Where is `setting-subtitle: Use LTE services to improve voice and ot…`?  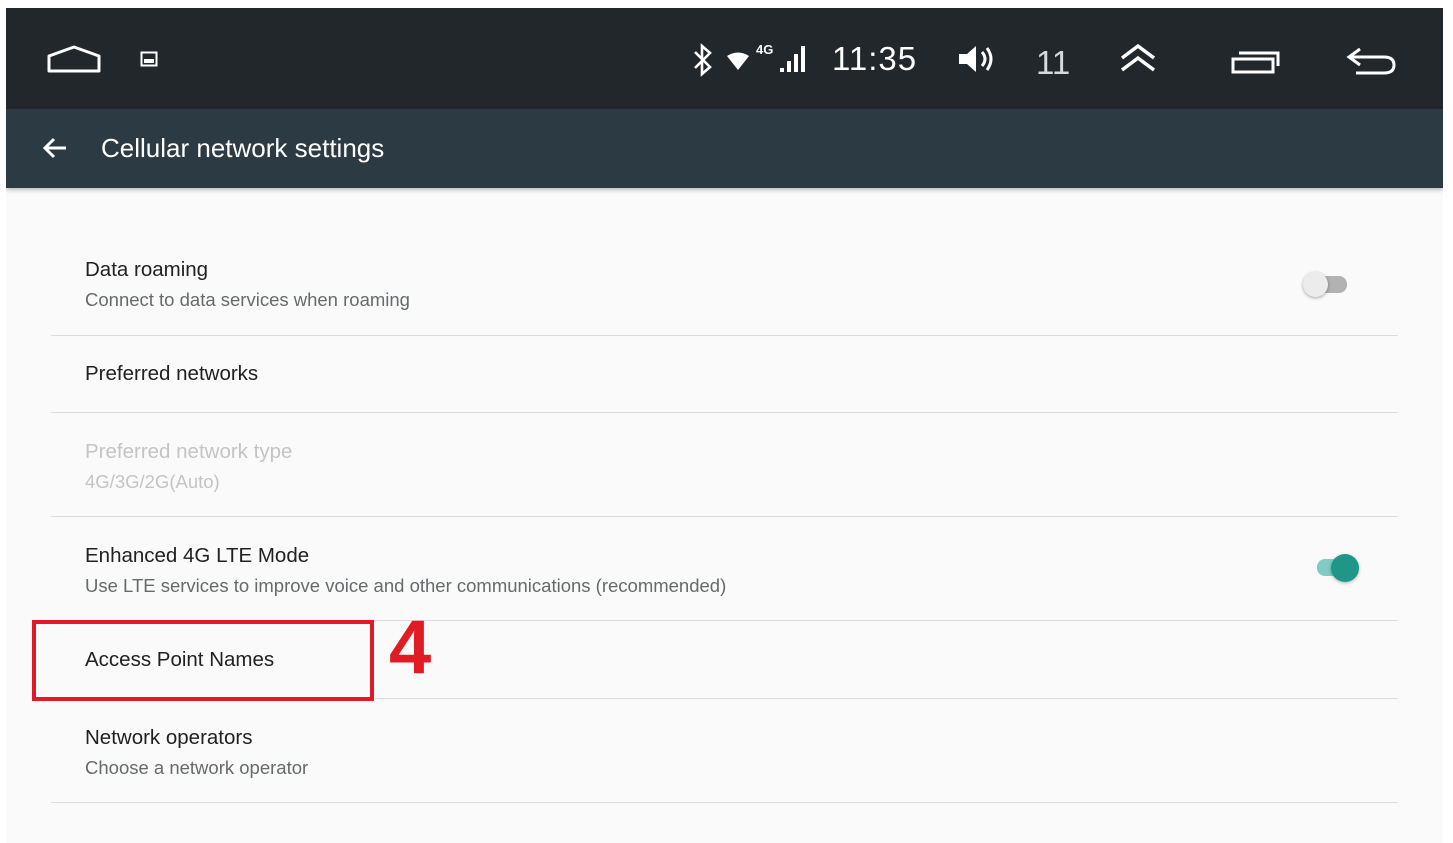
setting-subtitle: Use LTE services to improve voice and ot… is located at coordinates (406, 585).